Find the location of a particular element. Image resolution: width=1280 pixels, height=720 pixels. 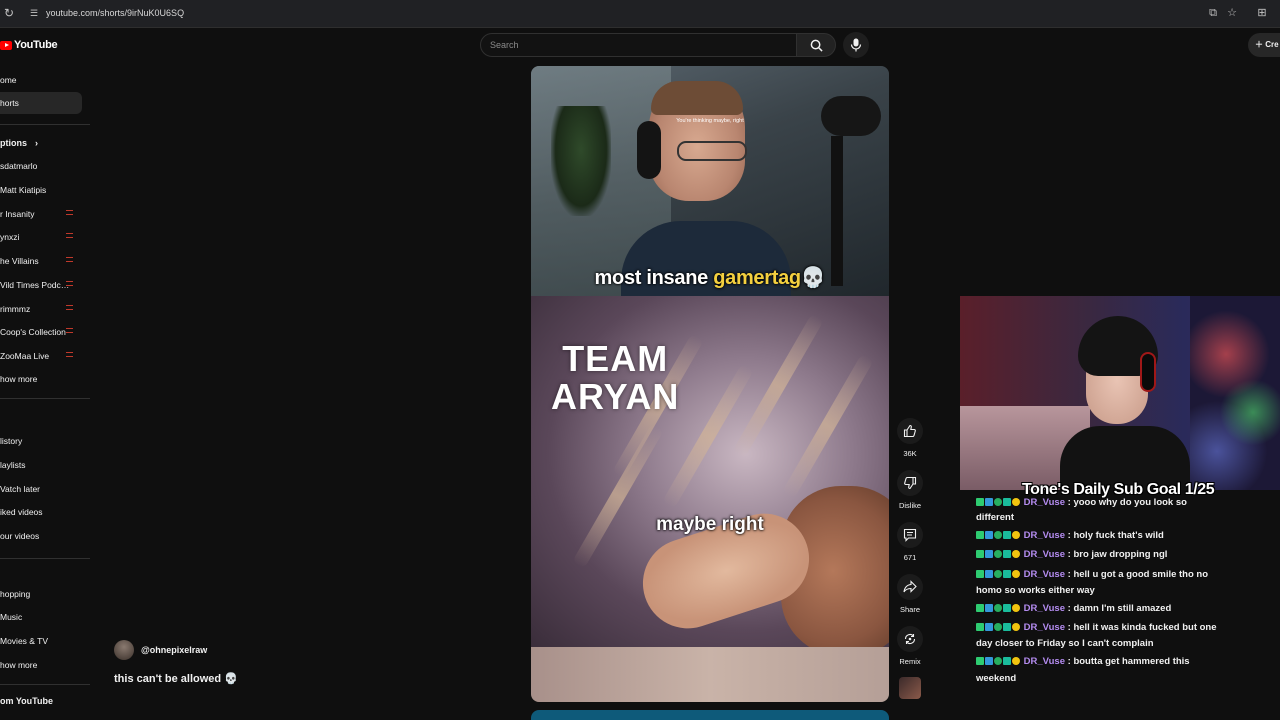

share-action: Share is located at coordinates (910, 594).